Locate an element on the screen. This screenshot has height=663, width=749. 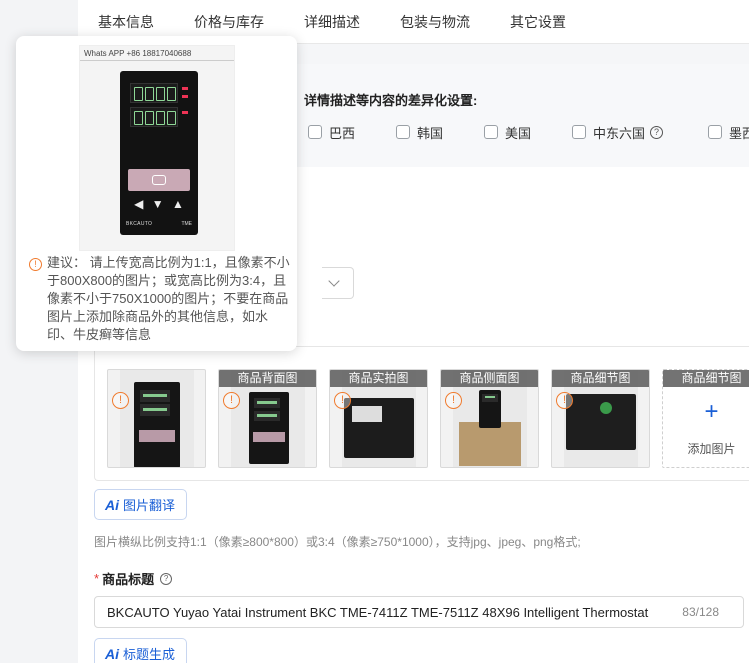
add-image-label: 添加图片 is located at coordinates (711, 449).